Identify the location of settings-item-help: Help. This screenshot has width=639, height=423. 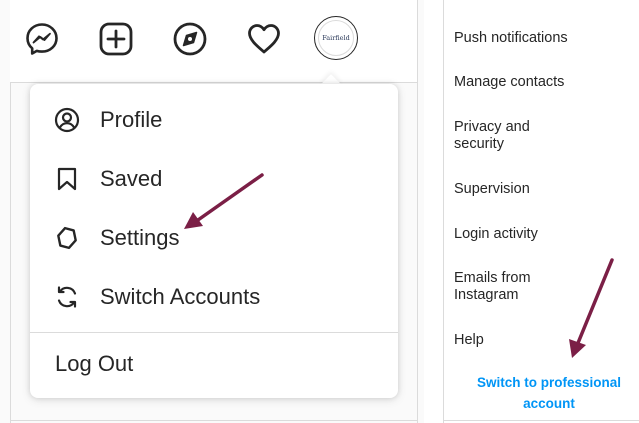
(539, 340).